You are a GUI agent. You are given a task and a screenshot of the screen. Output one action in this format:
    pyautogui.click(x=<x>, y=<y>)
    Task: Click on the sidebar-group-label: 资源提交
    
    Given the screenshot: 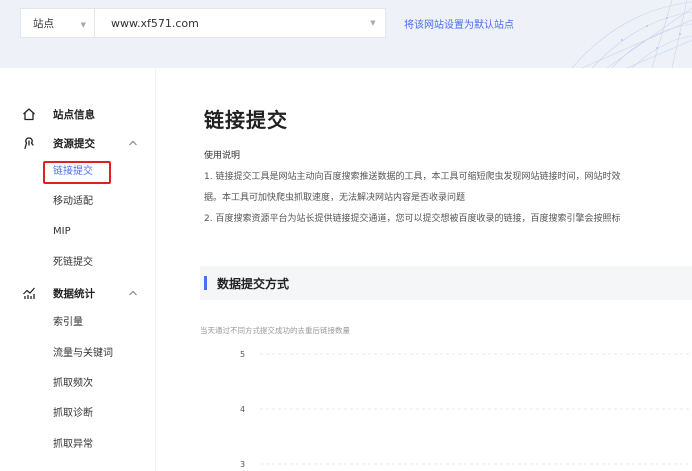 What is the action you would take?
    pyautogui.click(x=74, y=143)
    